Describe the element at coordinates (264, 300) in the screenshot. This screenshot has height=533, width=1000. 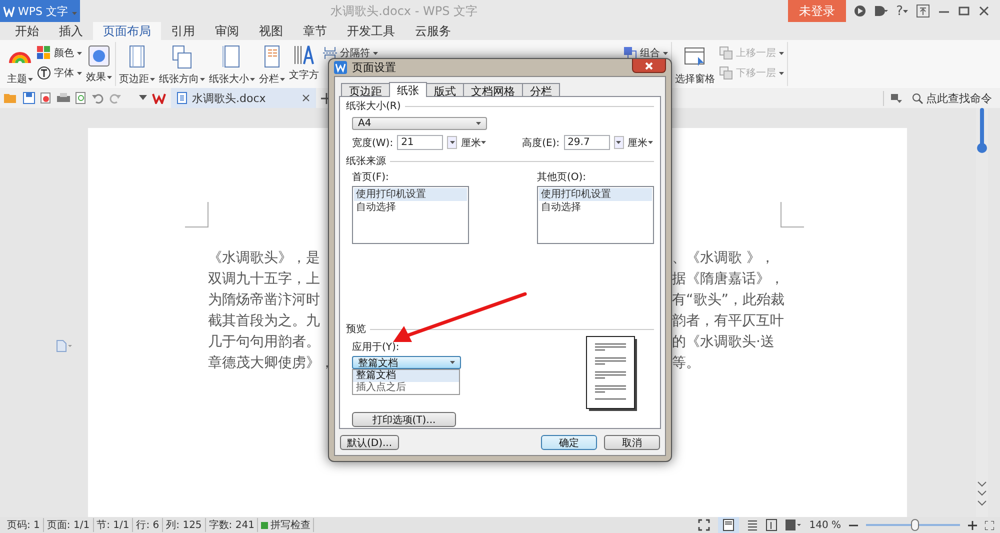
I see `document-text: 为隋炀帝凿汴河时` at that location.